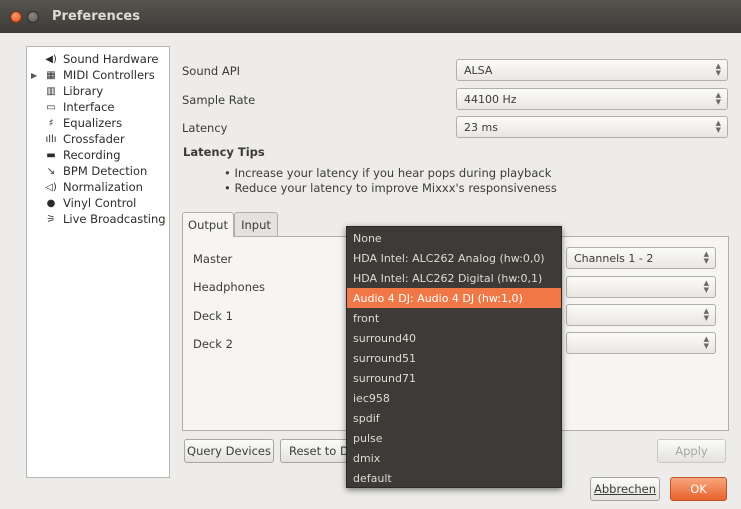 This screenshot has height=509, width=741. Describe the element at coordinates (454, 298) in the screenshot. I see `menu-item-device-selected: Audio 4 DJ: Audio 4 DJ (hw:1,0)` at that location.